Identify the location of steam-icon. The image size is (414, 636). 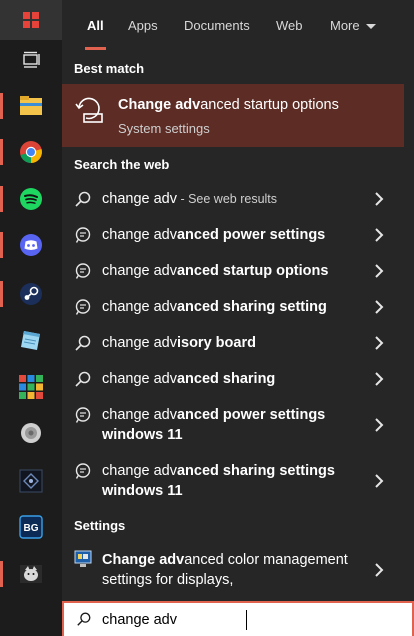
(31, 294).